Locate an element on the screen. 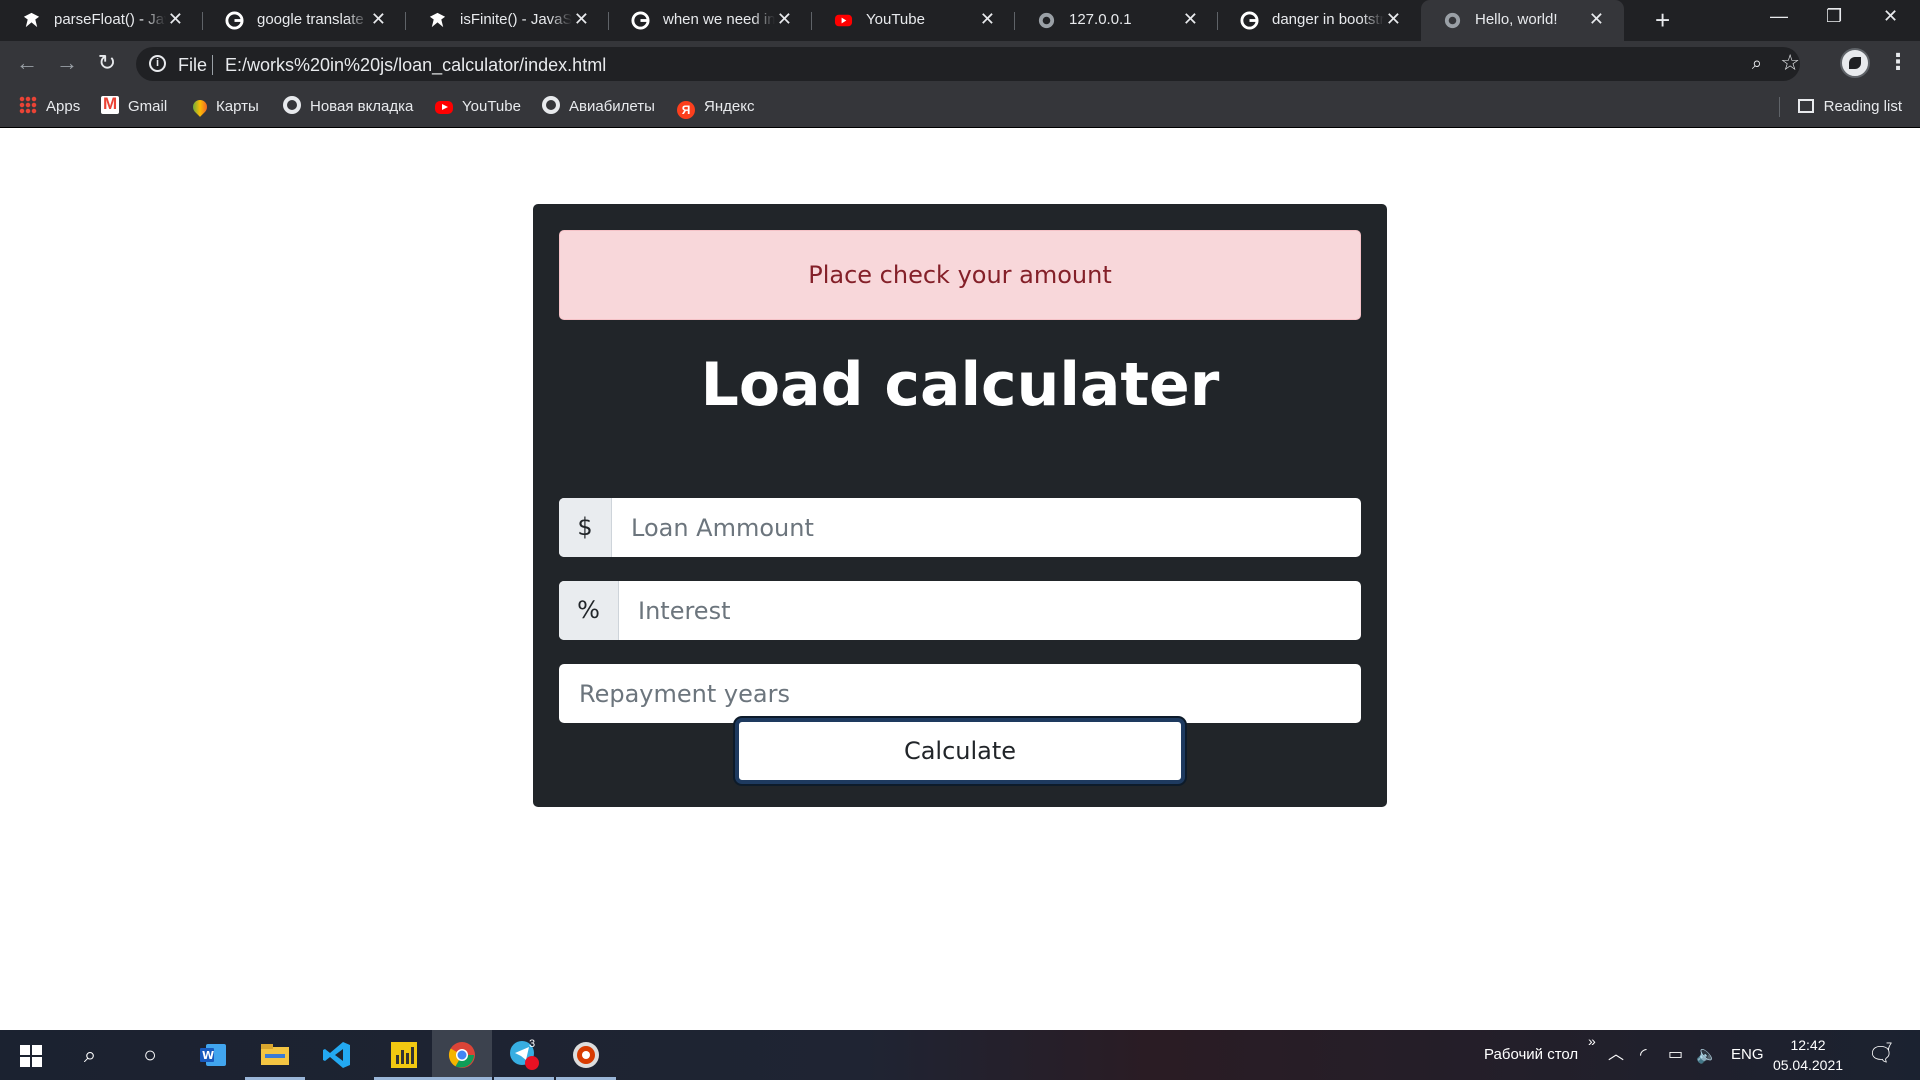 The height and width of the screenshot is (1090, 1920). error-alert: Place check your amount is located at coordinates (960, 275).